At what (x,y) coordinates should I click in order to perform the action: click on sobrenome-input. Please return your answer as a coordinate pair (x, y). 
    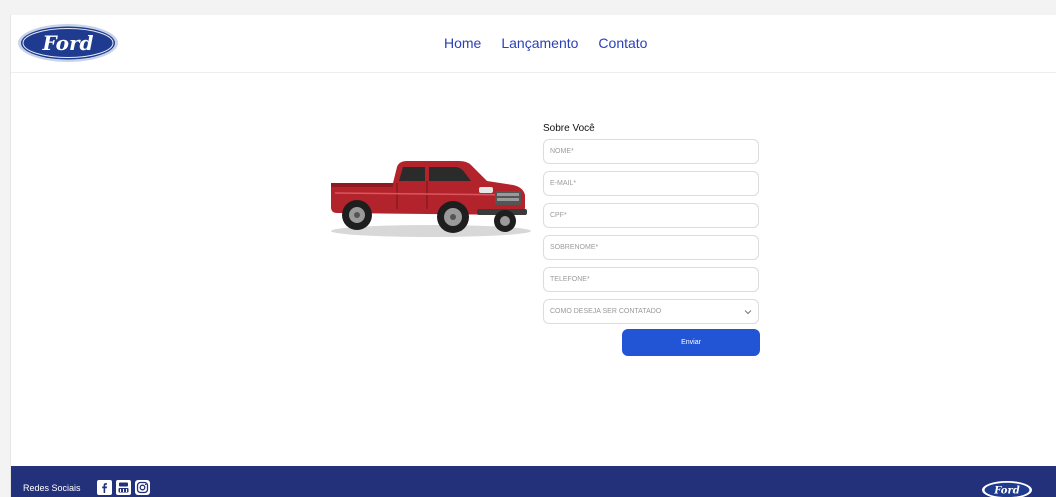
    Looking at the image, I should click on (651, 247).